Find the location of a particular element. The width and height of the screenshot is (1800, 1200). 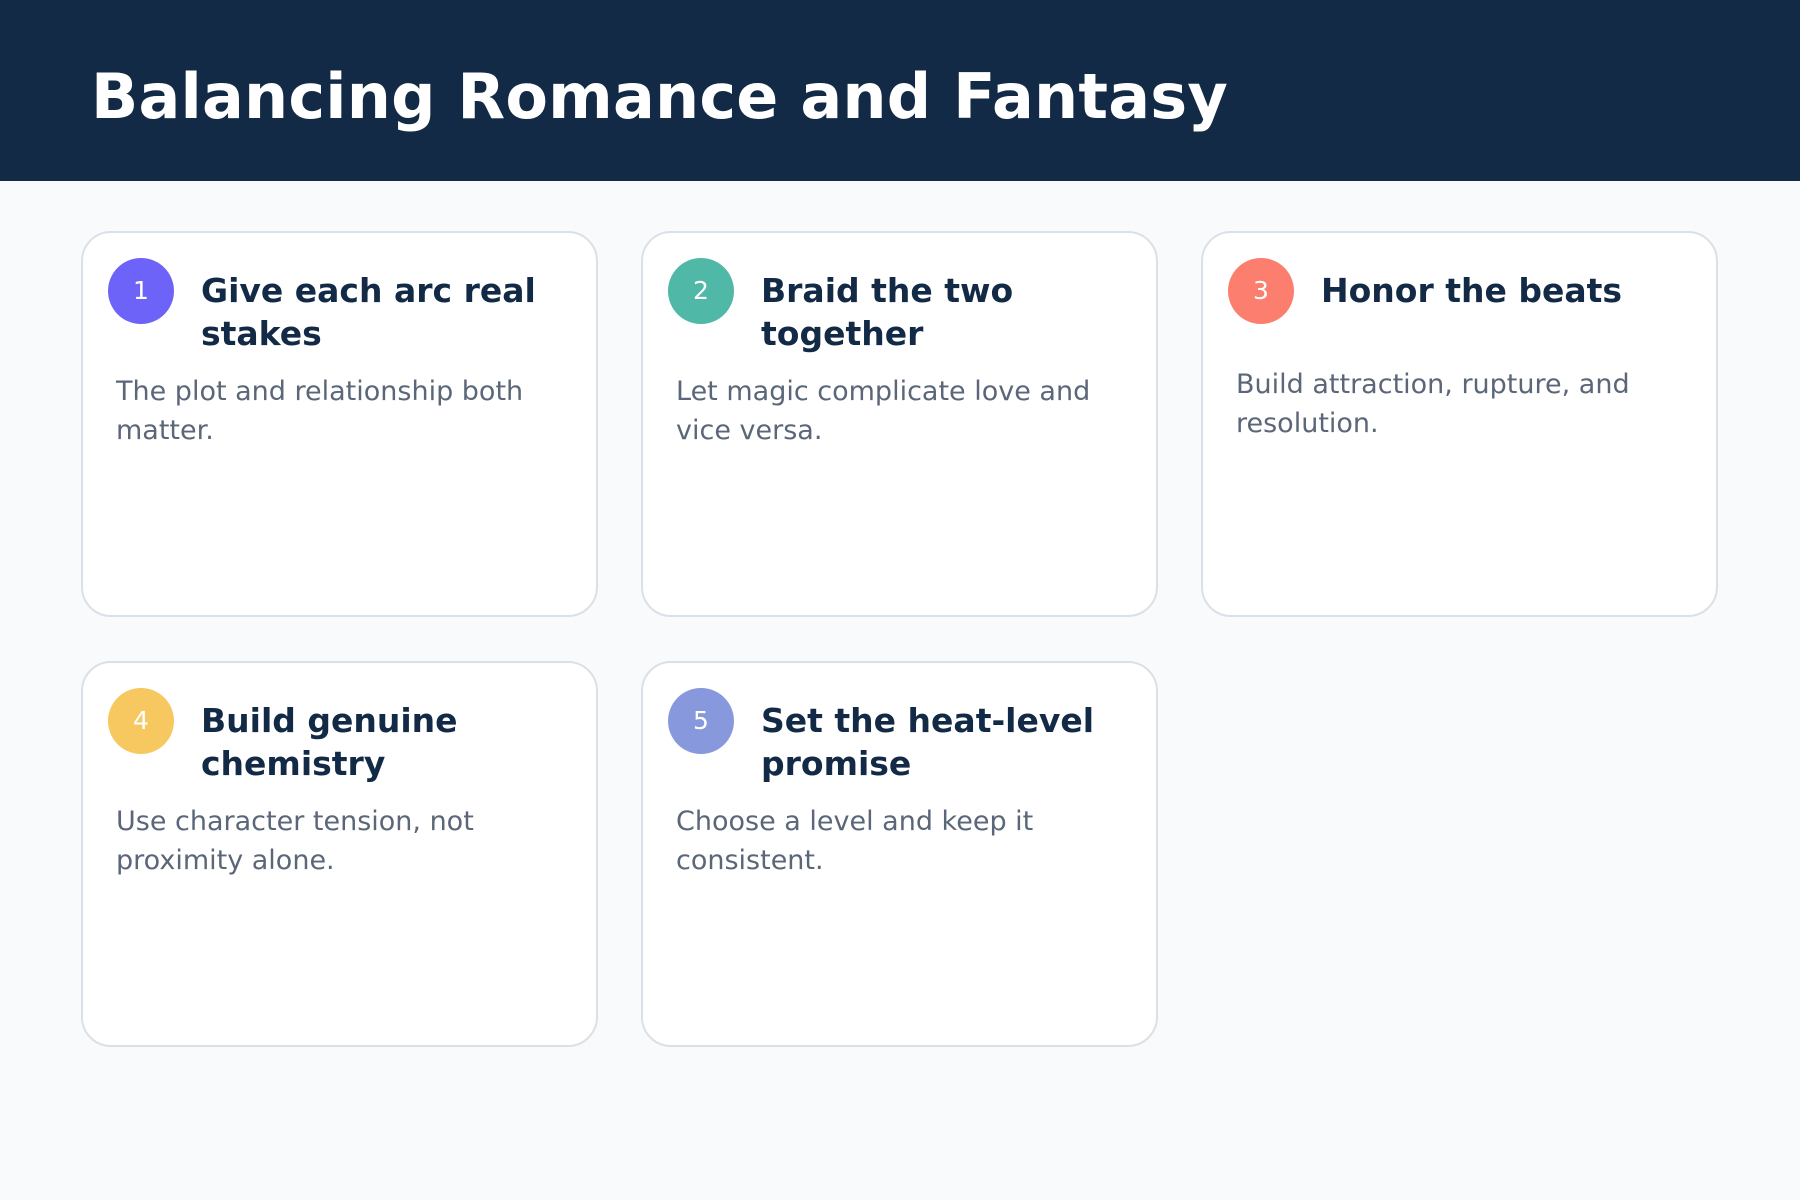

card-title: Give each arc real stakes is located at coordinates (368, 312).